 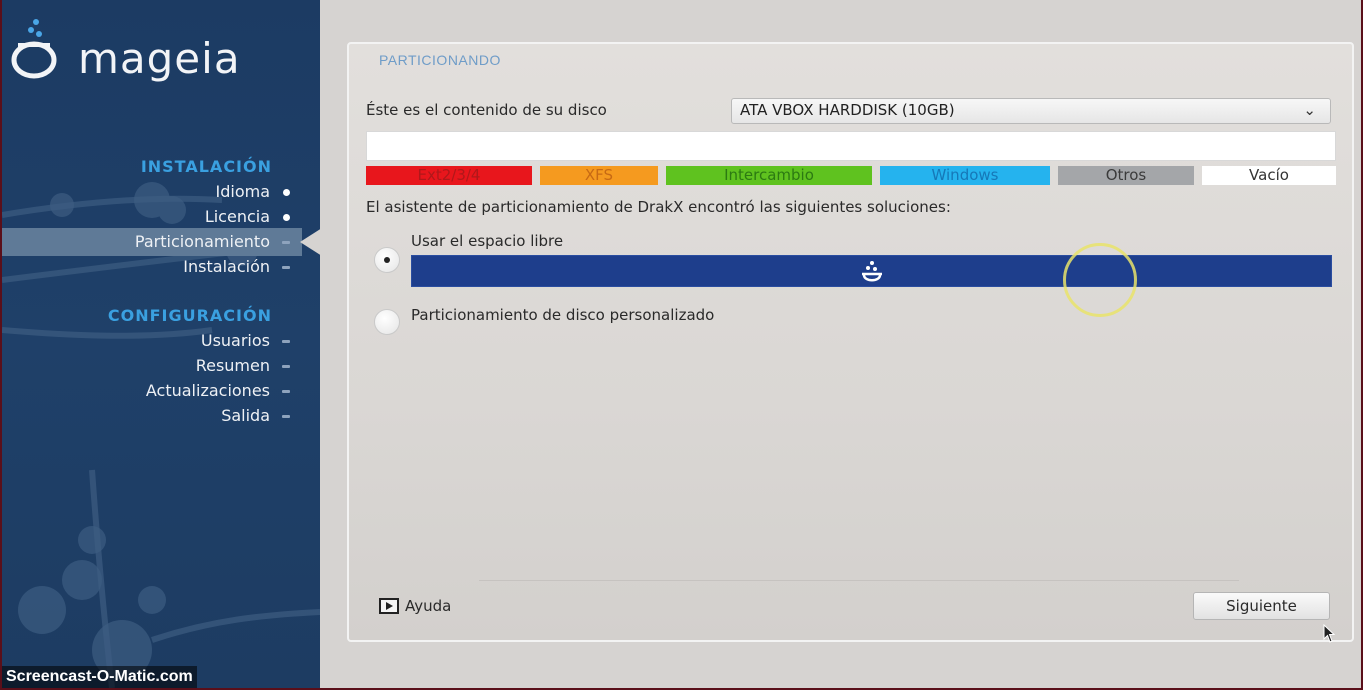 I want to click on nav-item-label: Licencia, so click(x=237, y=216).